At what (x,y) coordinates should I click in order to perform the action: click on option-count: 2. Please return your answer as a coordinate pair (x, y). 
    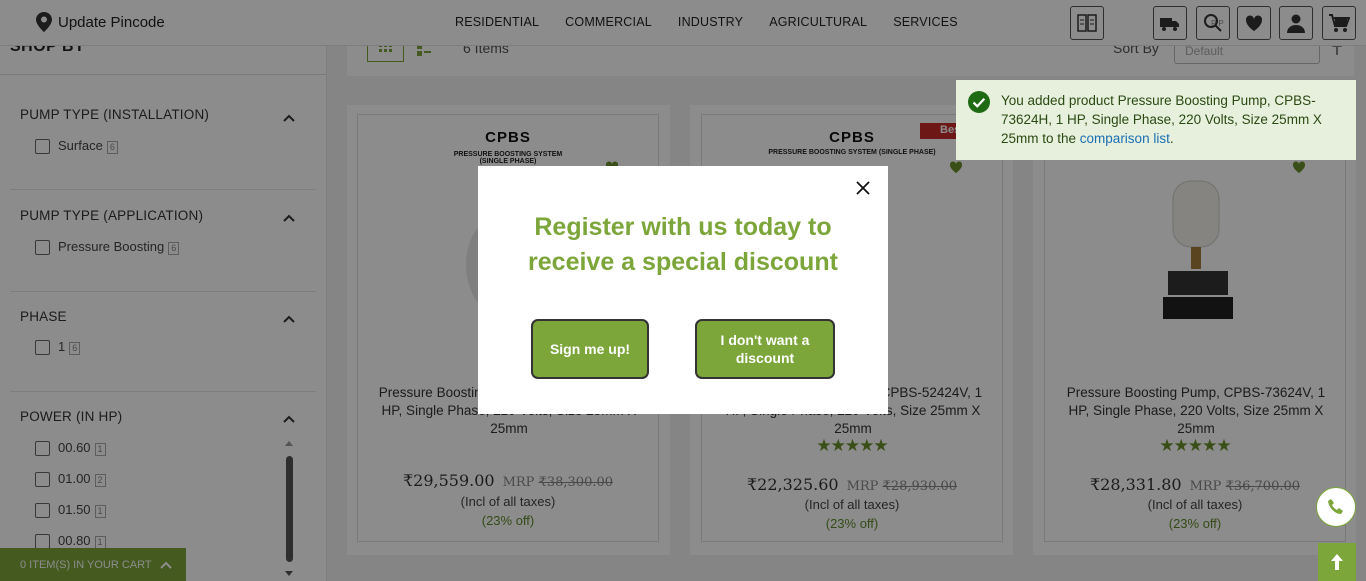
    Looking at the image, I should click on (100, 480).